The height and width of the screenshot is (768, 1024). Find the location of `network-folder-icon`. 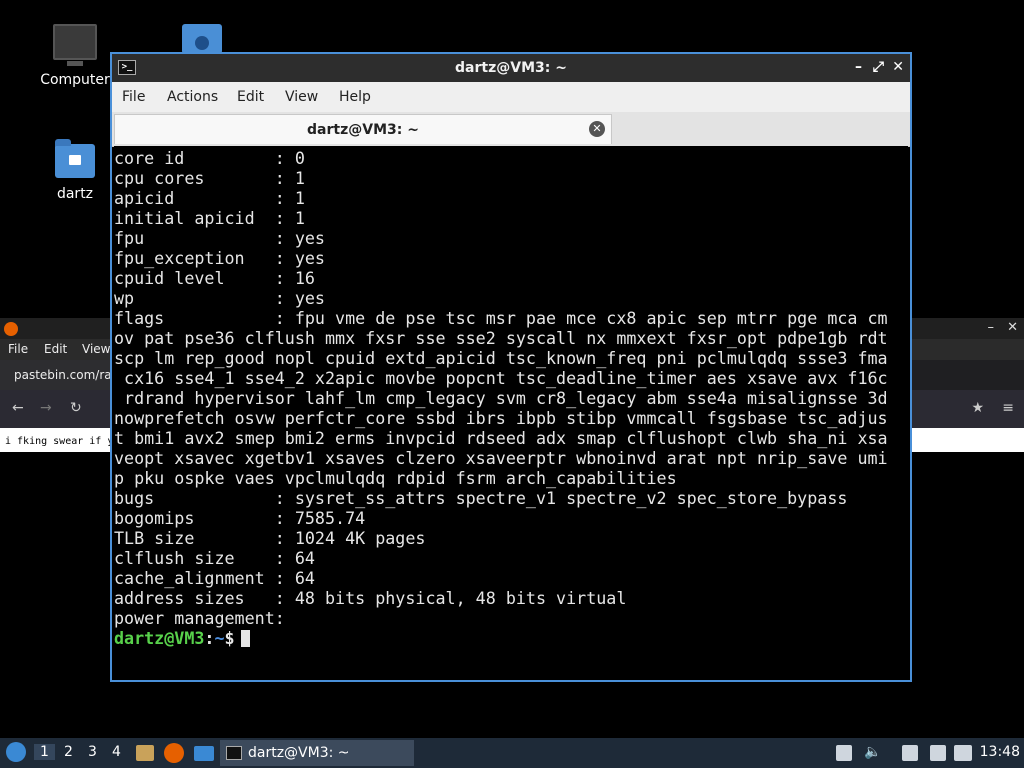

network-folder-icon is located at coordinates (202, 39).